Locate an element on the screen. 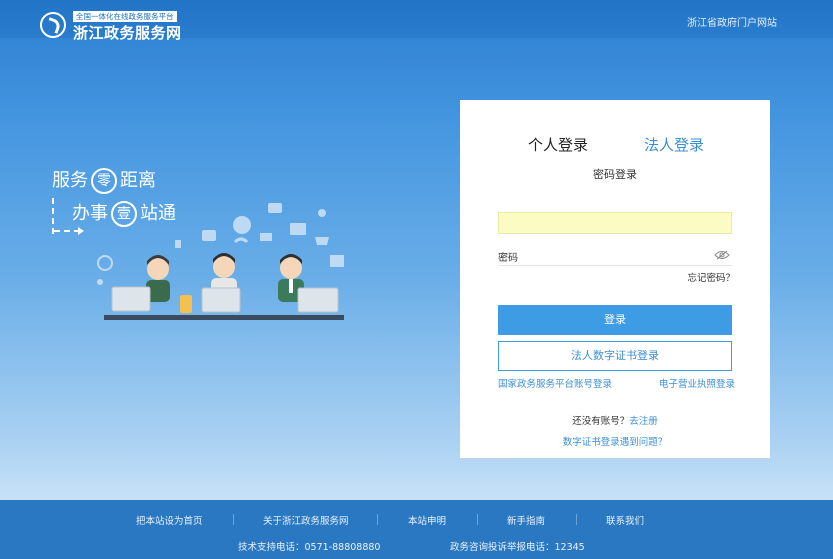  password-input is located at coordinates (603, 255).